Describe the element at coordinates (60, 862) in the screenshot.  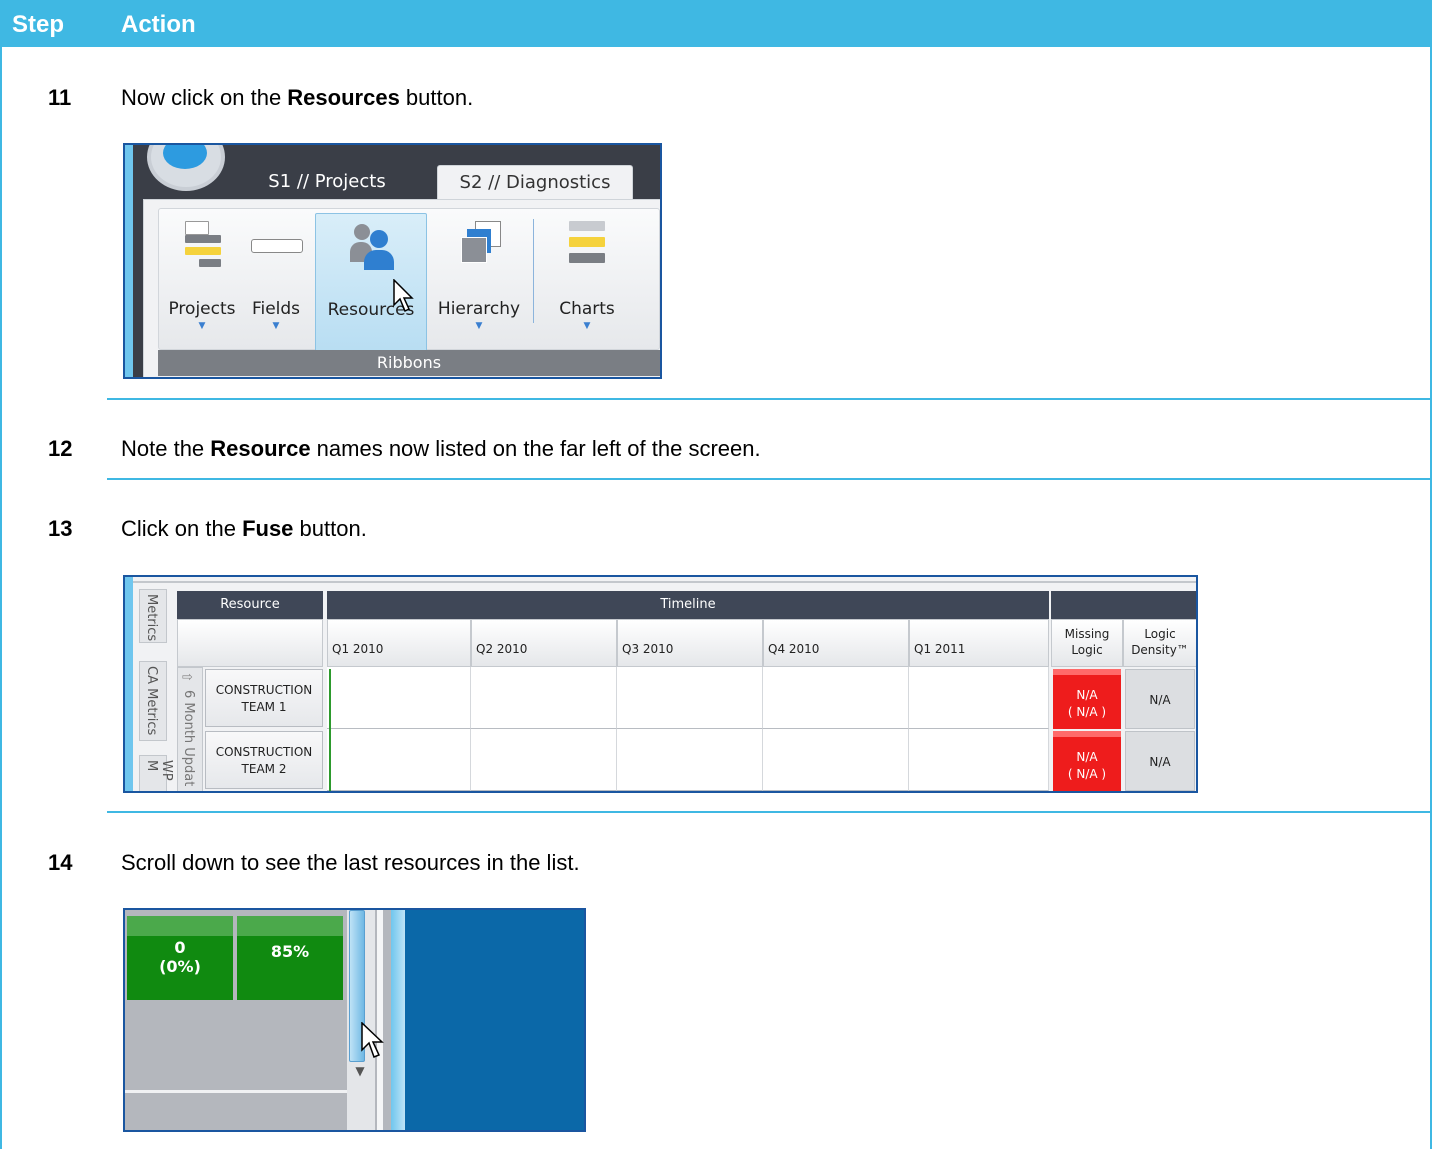
I see `step-number: 14` at that location.